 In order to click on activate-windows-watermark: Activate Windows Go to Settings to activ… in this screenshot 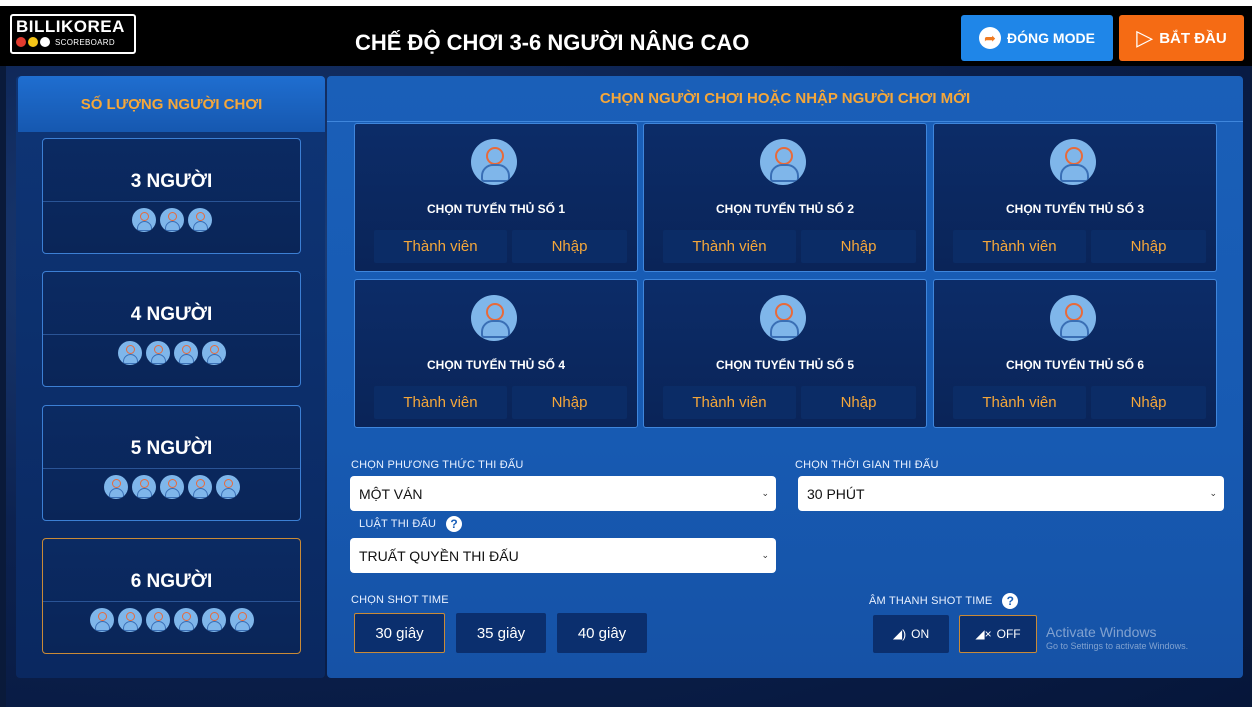, I will do `click(1117, 637)`.